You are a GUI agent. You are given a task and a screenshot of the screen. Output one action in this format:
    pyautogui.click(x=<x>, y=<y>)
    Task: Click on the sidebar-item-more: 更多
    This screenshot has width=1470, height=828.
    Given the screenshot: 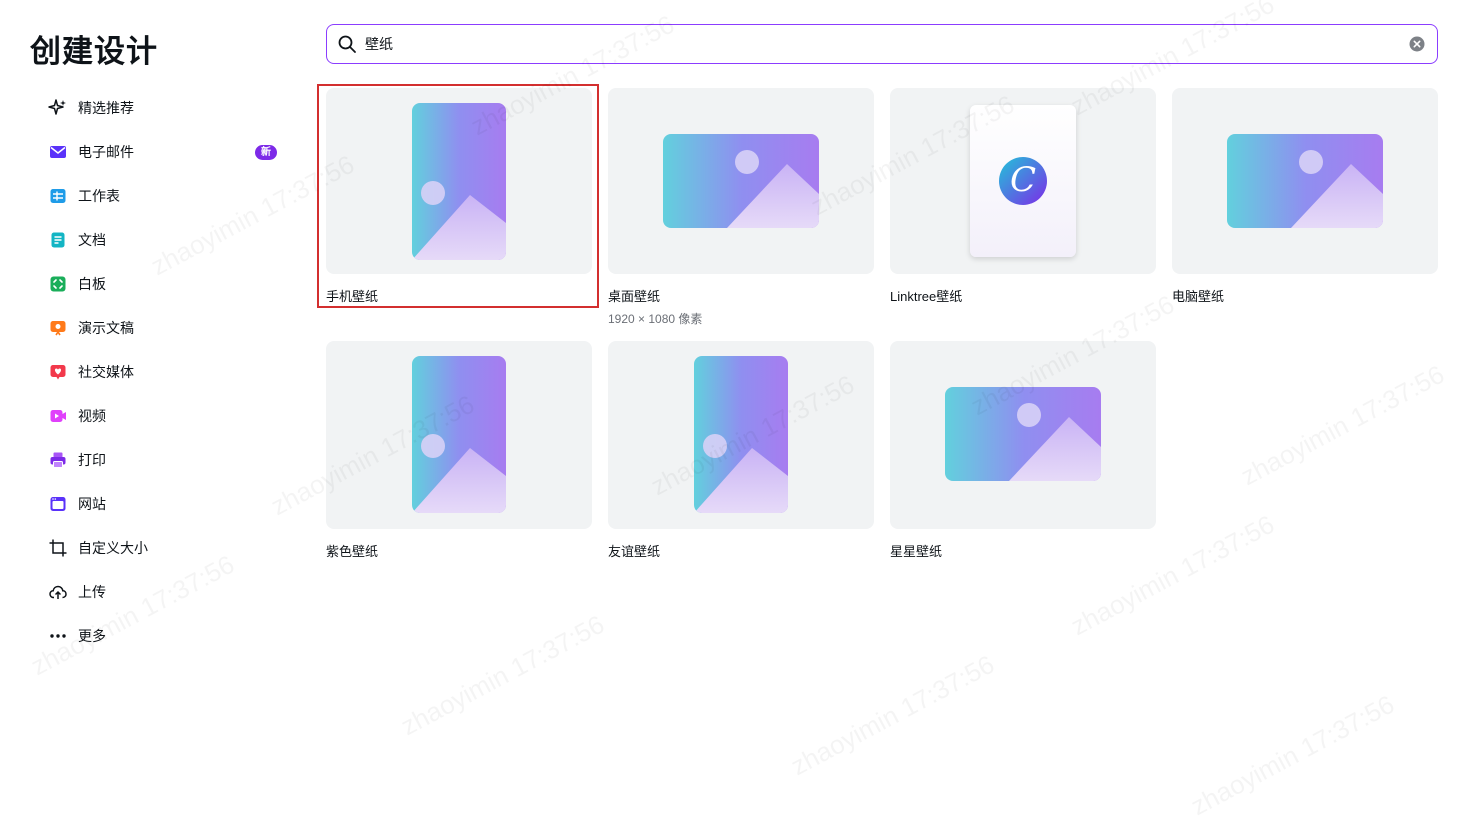 What is the action you would take?
    pyautogui.click(x=165, y=636)
    